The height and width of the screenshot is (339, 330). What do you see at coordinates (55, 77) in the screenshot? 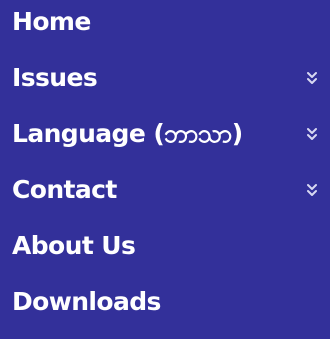
I see `menu-item-issues-label: Issues` at bounding box center [55, 77].